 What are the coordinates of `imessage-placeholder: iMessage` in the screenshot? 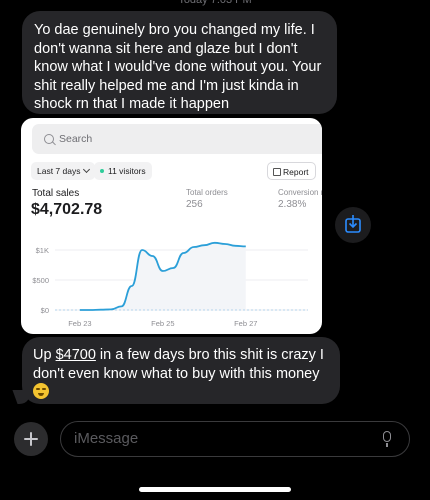 It's located at (106, 438).